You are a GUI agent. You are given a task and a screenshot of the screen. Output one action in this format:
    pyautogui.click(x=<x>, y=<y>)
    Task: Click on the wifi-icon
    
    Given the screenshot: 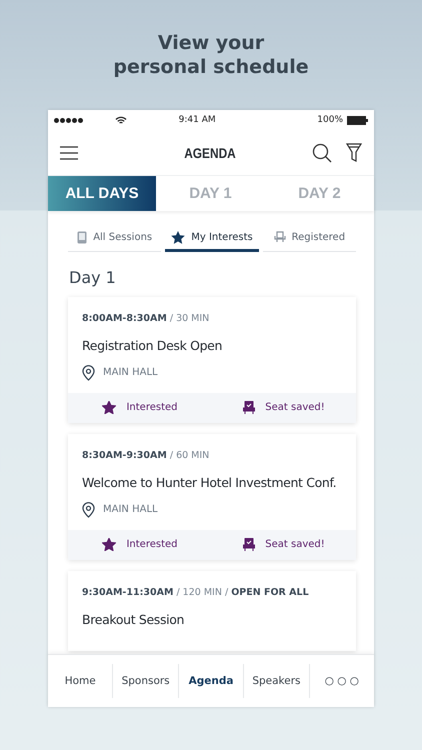 What is the action you would take?
    pyautogui.click(x=121, y=120)
    